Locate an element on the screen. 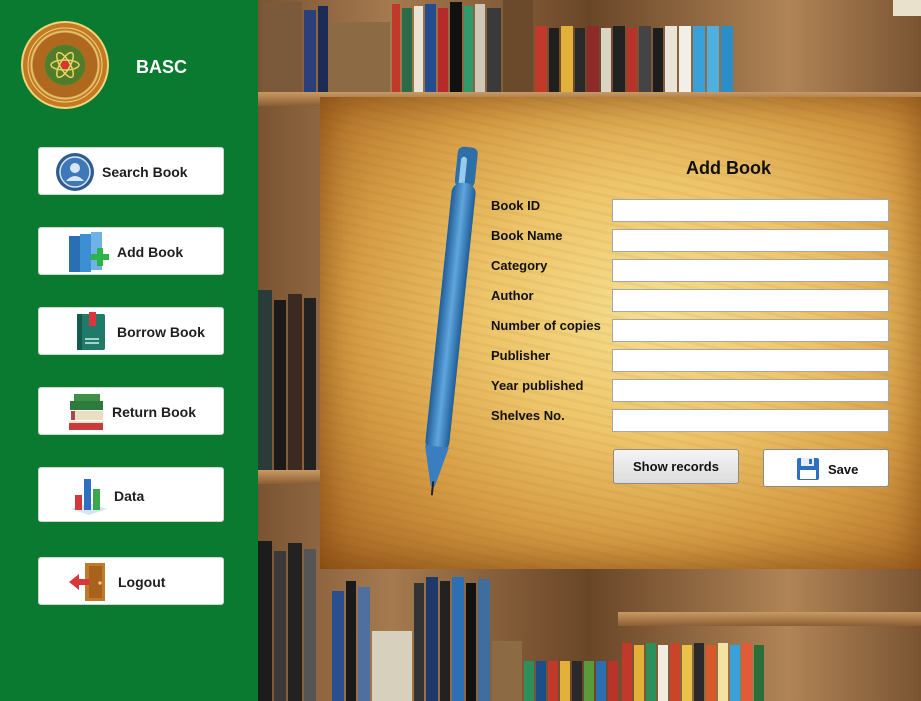  publisher-label: Publisher is located at coordinates (521, 355).